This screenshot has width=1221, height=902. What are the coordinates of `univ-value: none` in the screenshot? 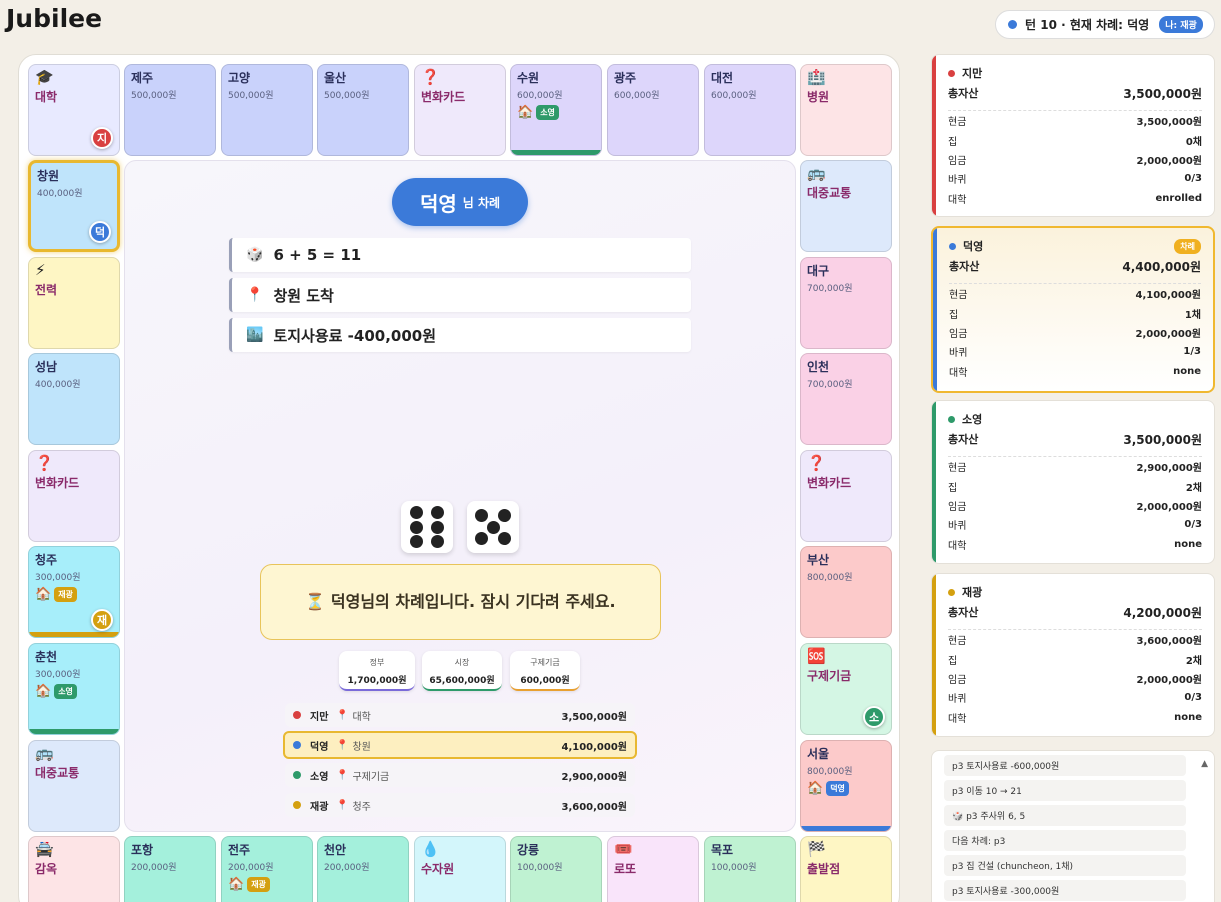 It's located at (1188, 544).